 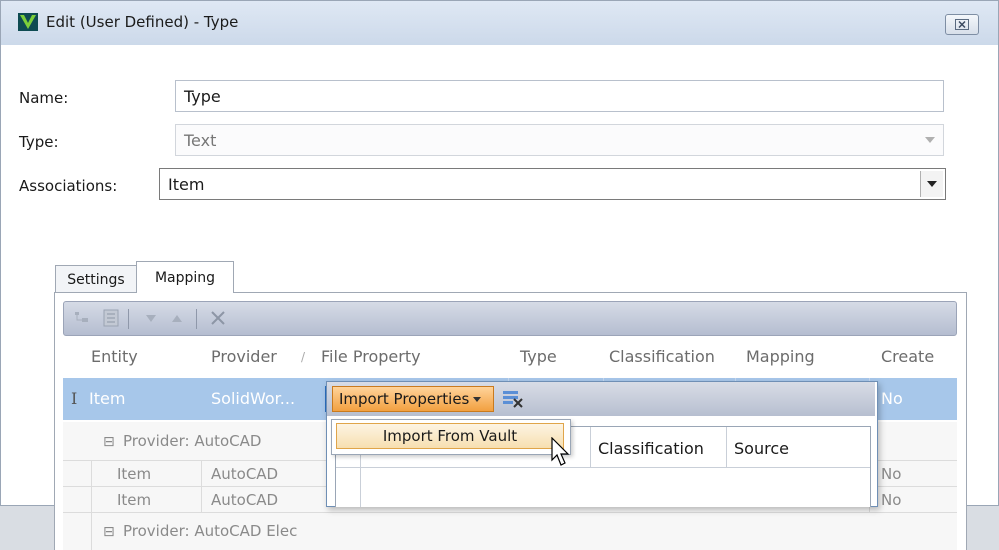 I want to click on name-field: Type, so click(x=559, y=96).